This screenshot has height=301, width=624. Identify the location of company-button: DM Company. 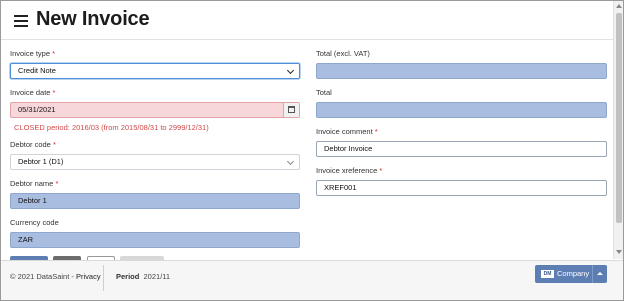
(571, 274).